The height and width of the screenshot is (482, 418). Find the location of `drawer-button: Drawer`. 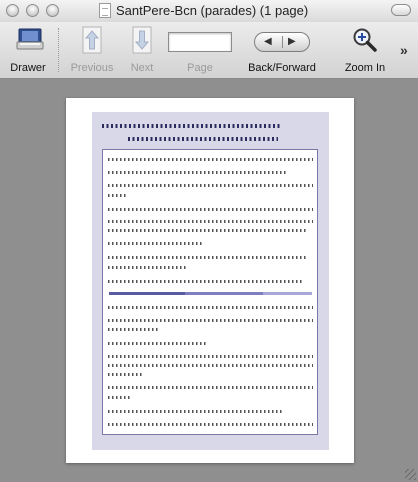

drawer-button: Drawer is located at coordinates (28, 50).